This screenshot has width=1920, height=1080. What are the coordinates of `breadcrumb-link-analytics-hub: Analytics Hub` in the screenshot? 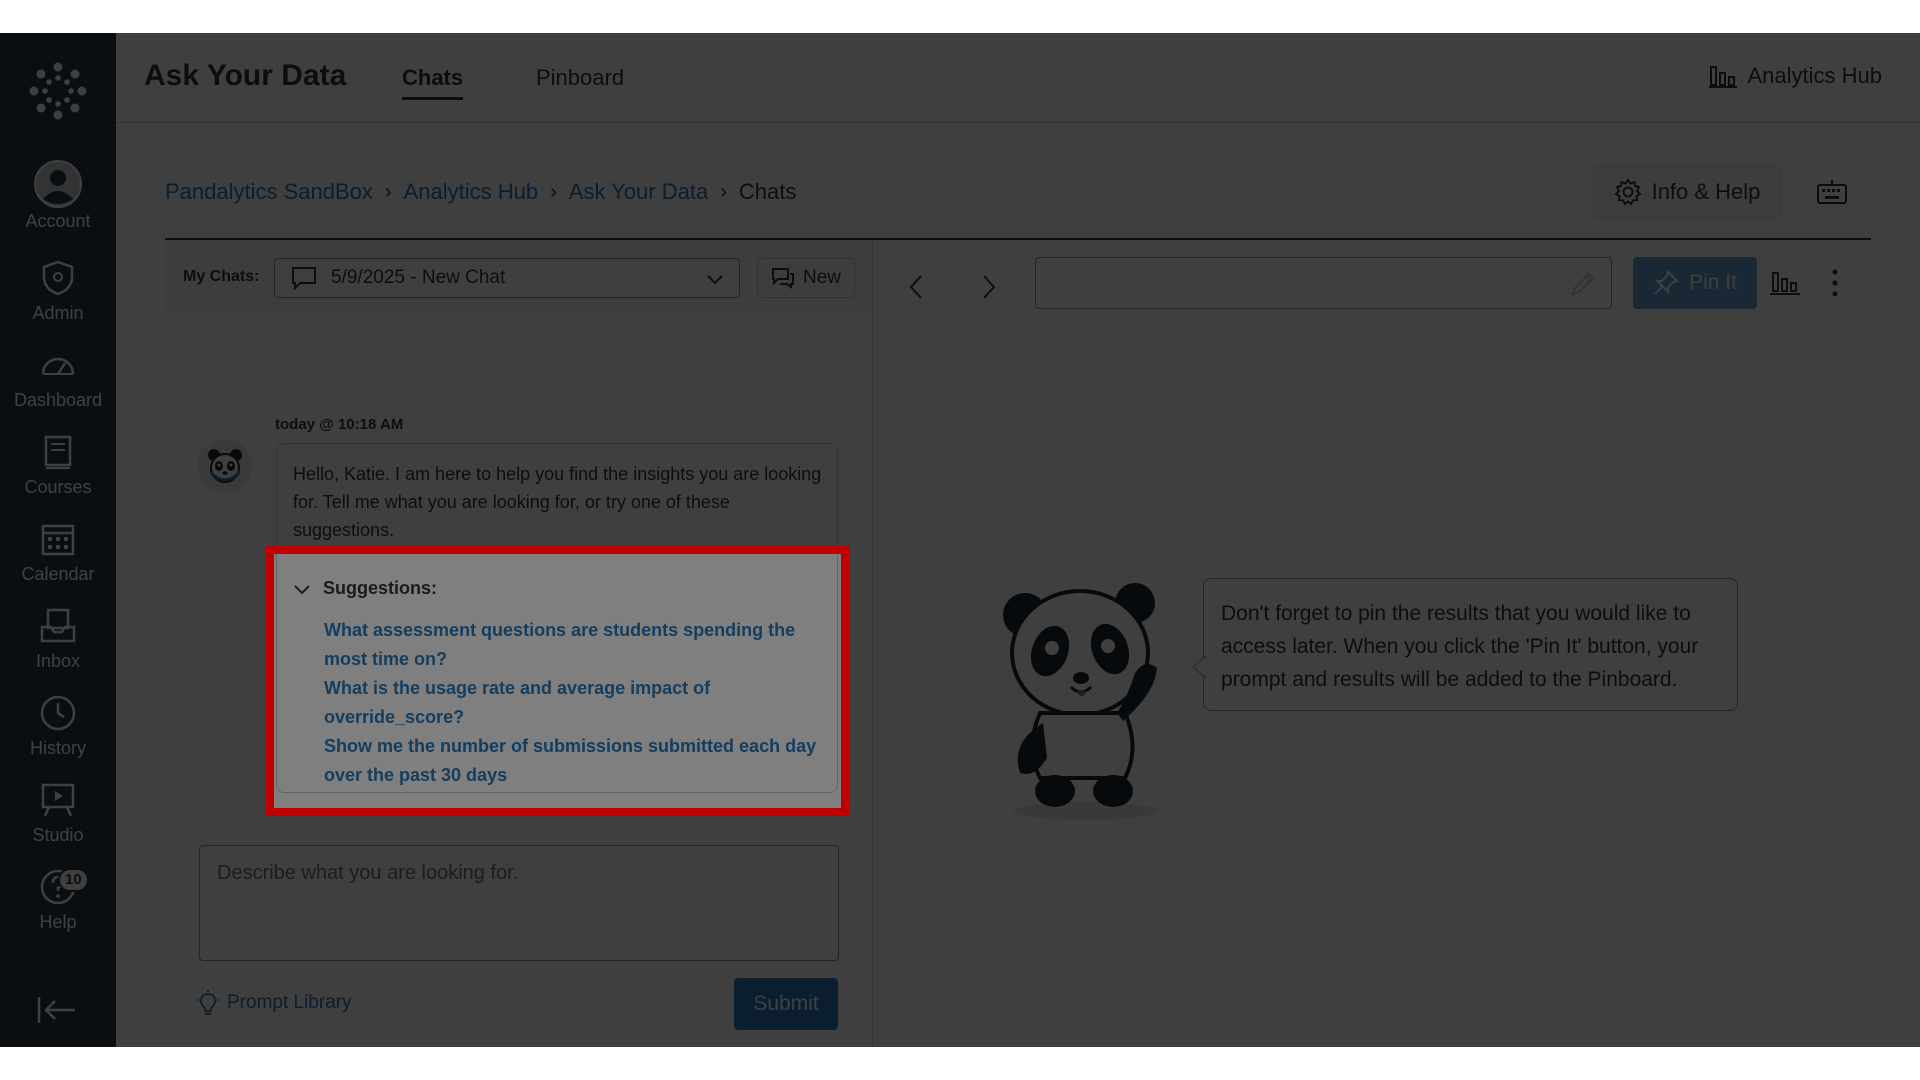 It's located at (471, 192).